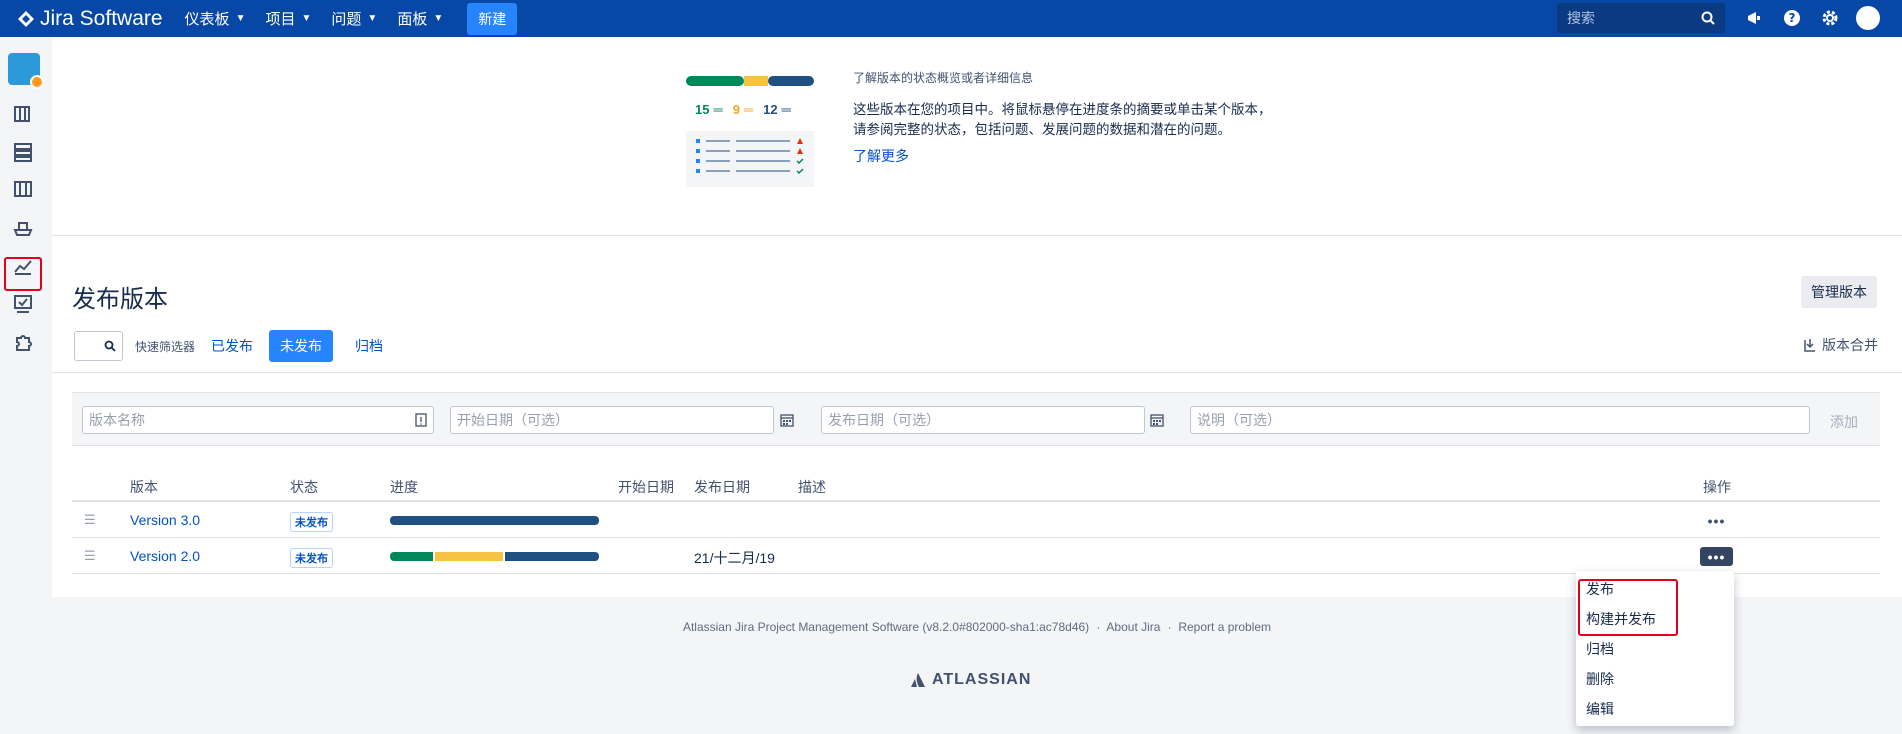  I want to click on nav-boards: 面板 ▼, so click(420, 18).